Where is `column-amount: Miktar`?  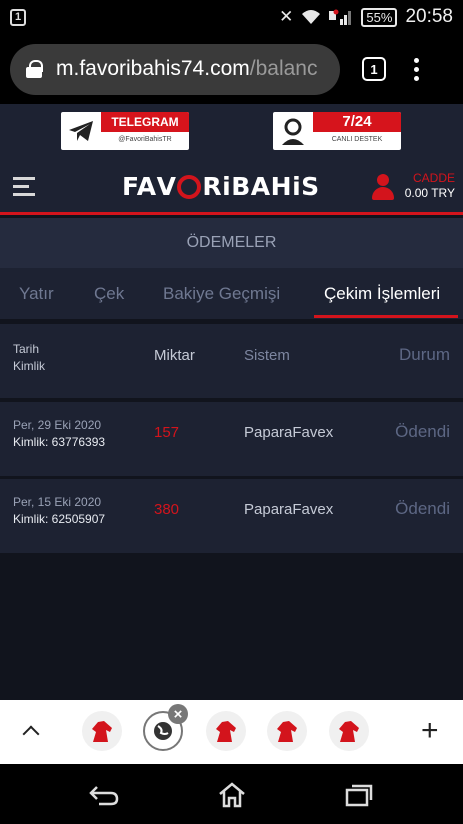 column-amount: Miktar is located at coordinates (174, 355).